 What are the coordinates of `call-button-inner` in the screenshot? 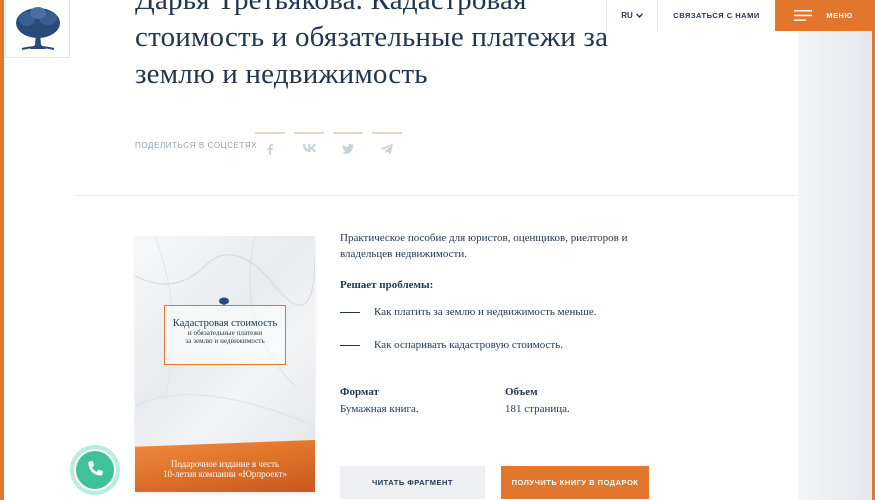 It's located at (95, 470).